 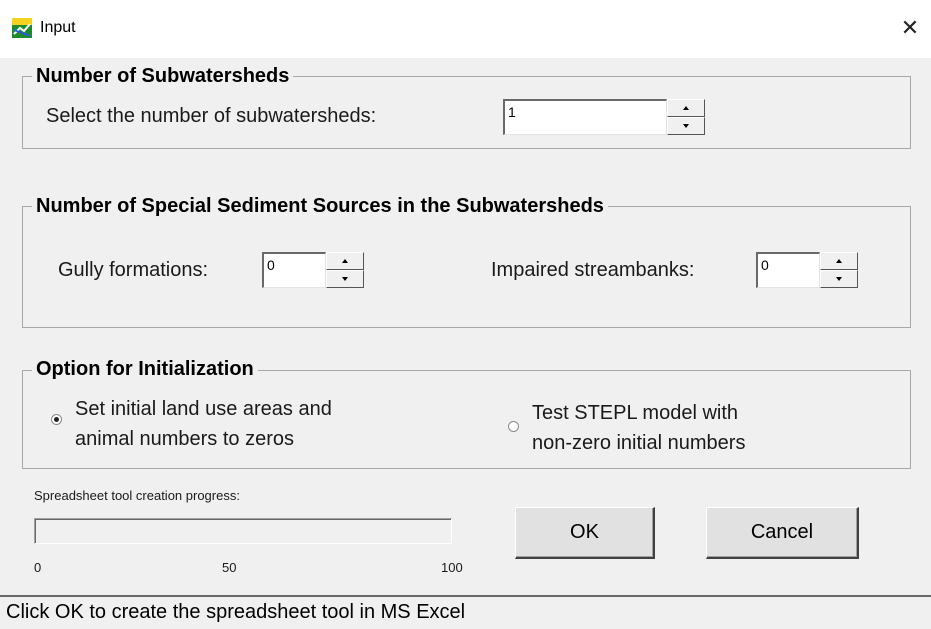 I want to click on ok-button: OK, so click(x=585, y=533).